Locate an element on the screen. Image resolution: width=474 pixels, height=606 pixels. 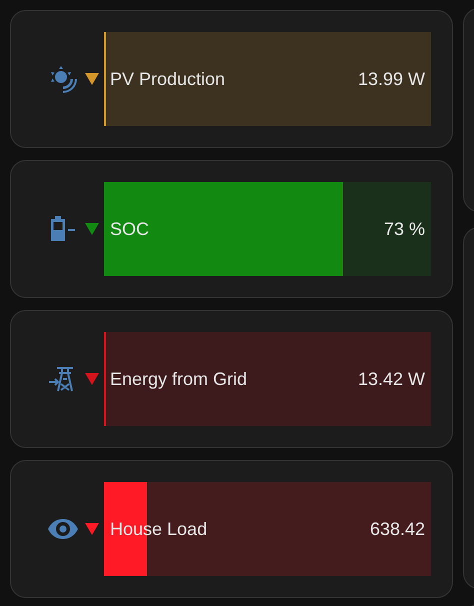
entity-name: Energy from Grid is located at coordinates (179, 379).